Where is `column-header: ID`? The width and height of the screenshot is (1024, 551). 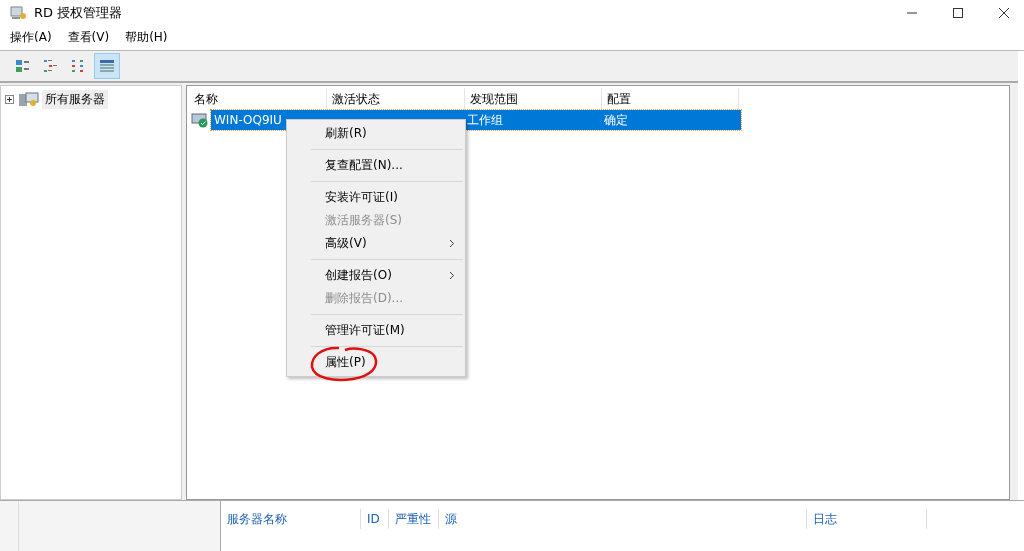 column-header: ID is located at coordinates (375, 519).